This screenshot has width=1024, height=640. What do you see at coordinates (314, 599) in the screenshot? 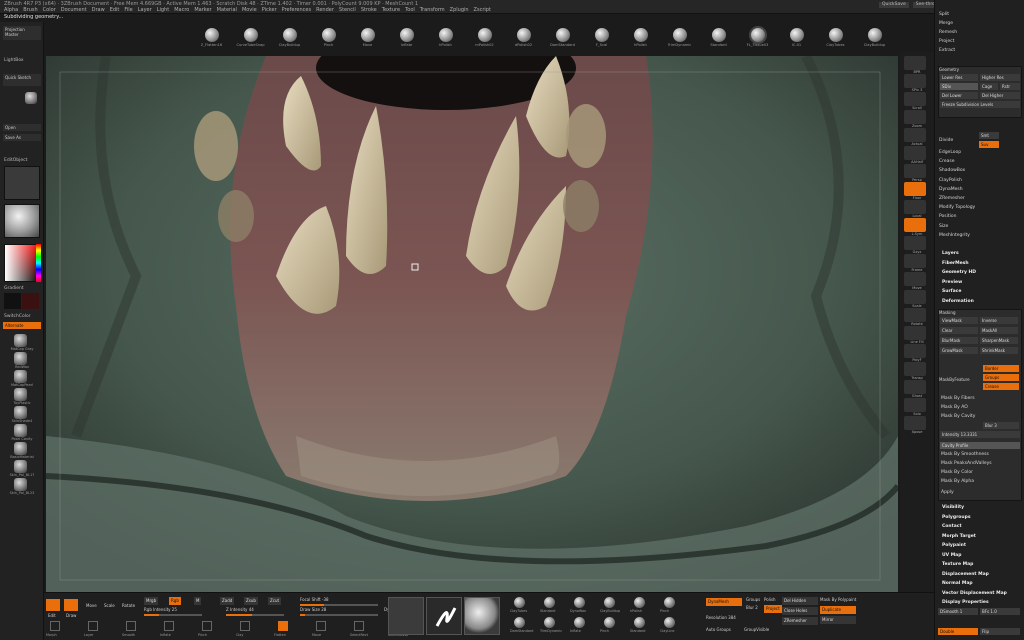
I see `focal-shift-slider: Focal Shift -38` at bounding box center [314, 599].